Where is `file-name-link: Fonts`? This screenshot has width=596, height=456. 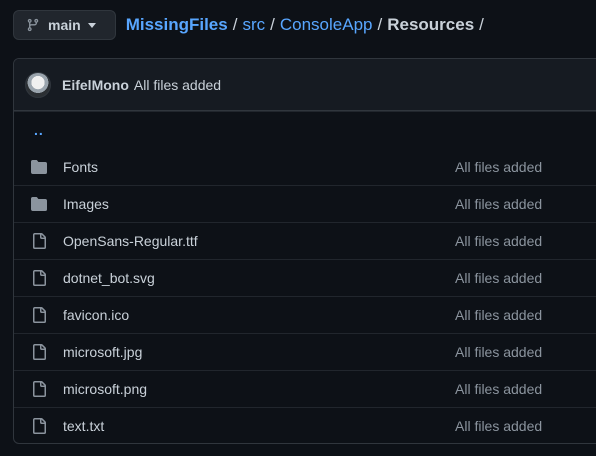 file-name-link: Fonts is located at coordinates (259, 167).